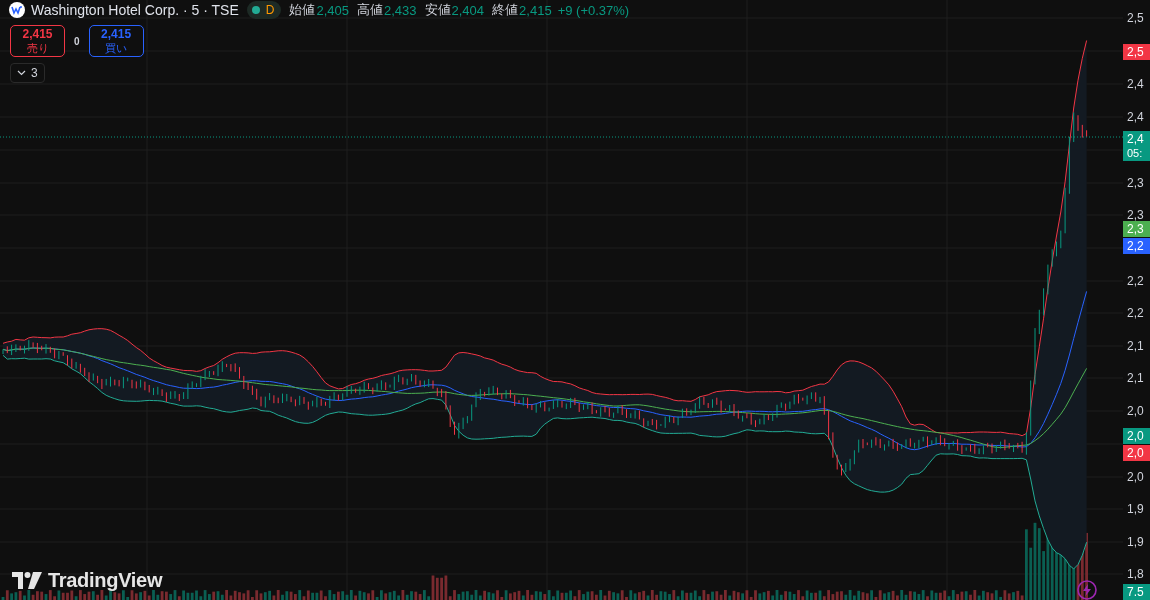 Image resolution: width=1150 pixels, height=600 pixels. What do you see at coordinates (116, 41) in the screenshot?
I see `buy-button: 2,415 買い` at bounding box center [116, 41].